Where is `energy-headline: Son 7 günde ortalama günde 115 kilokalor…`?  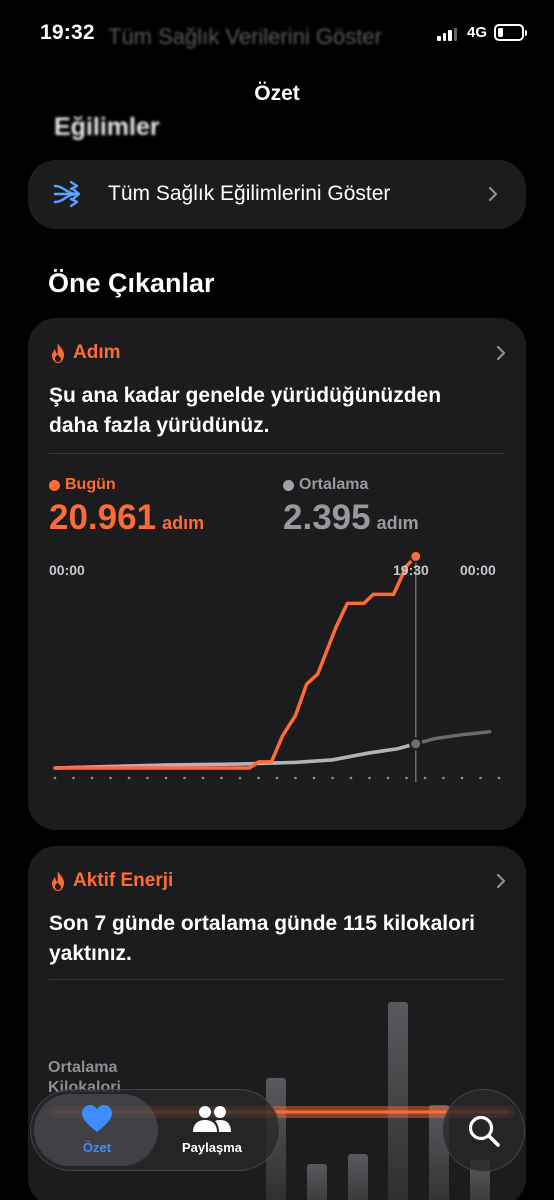
energy-headline: Son 7 günde ortalama günde 115 kilokalor… is located at coordinates (262, 938).